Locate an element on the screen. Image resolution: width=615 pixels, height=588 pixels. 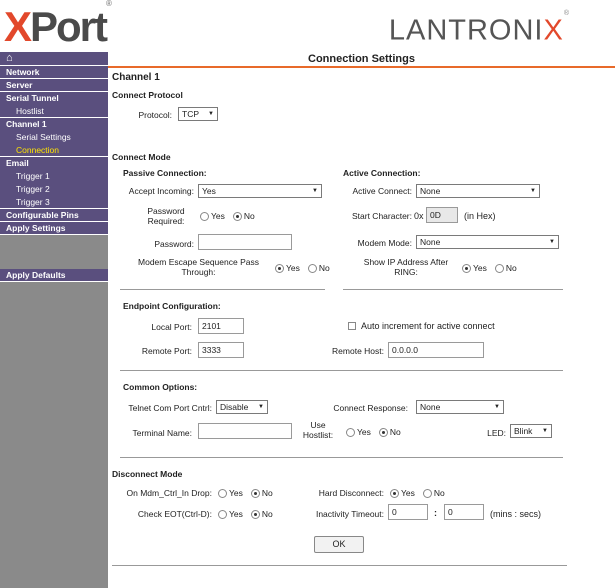
common-options-heading: Common Options: is located at coordinates (160, 387).